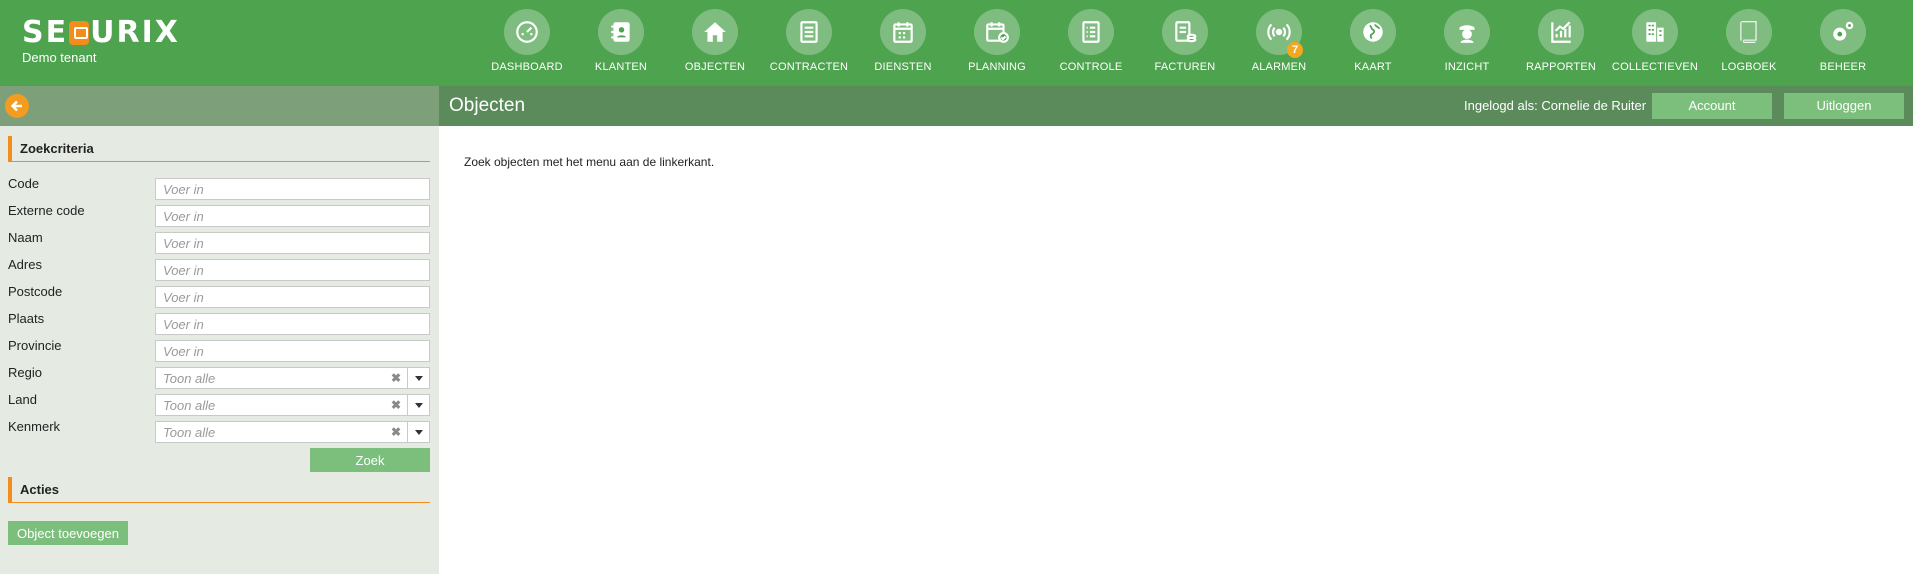 This screenshot has height=574, width=1913. Describe the element at coordinates (46, 210) in the screenshot. I see `field-label: Externe code` at that location.